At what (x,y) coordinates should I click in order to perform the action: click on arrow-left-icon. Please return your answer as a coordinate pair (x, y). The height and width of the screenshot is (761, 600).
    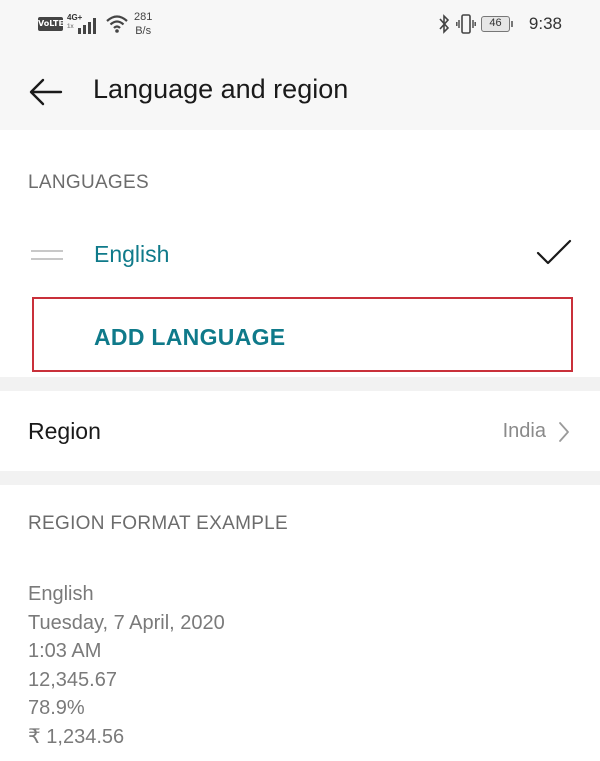
    Looking at the image, I should click on (46, 92).